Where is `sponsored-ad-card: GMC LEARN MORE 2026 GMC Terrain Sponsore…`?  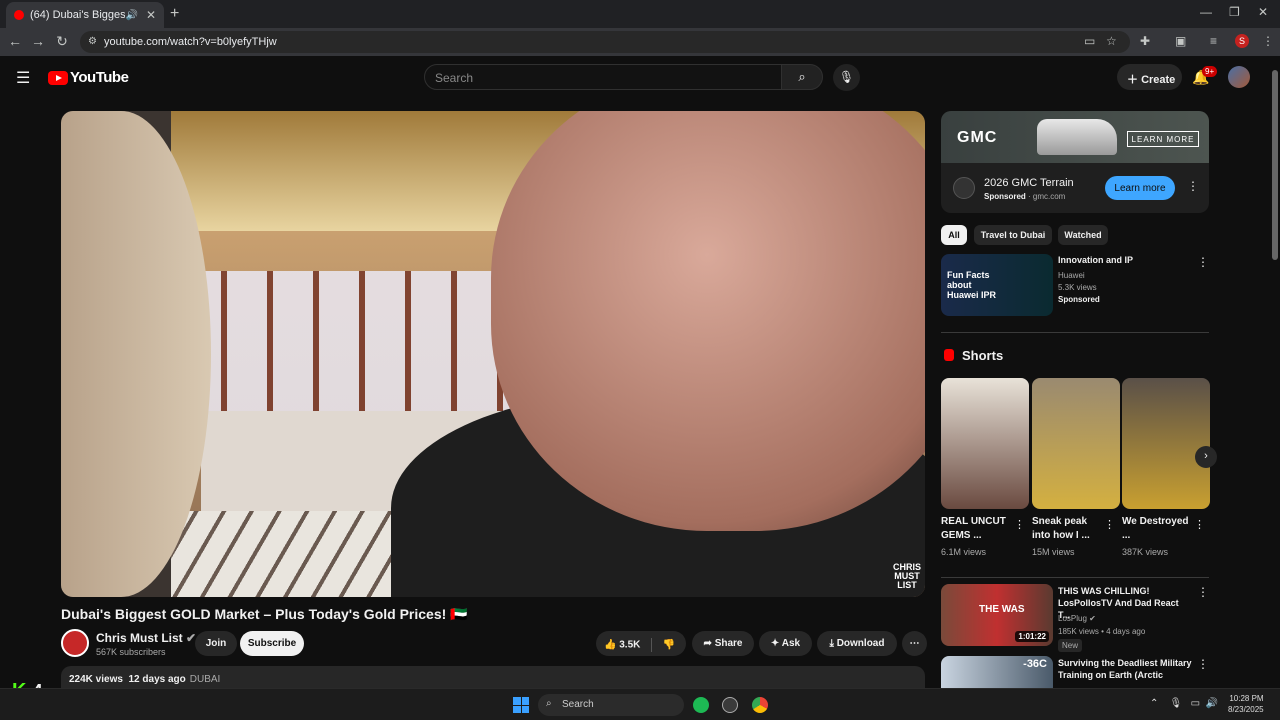 sponsored-ad-card: GMC LEARN MORE 2026 GMC Terrain Sponsore… is located at coordinates (1075, 162).